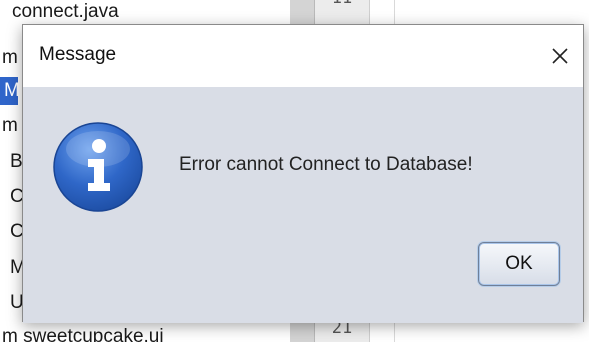 This screenshot has width=589, height=342. I want to click on tree-row: connect.java, so click(65, 13).